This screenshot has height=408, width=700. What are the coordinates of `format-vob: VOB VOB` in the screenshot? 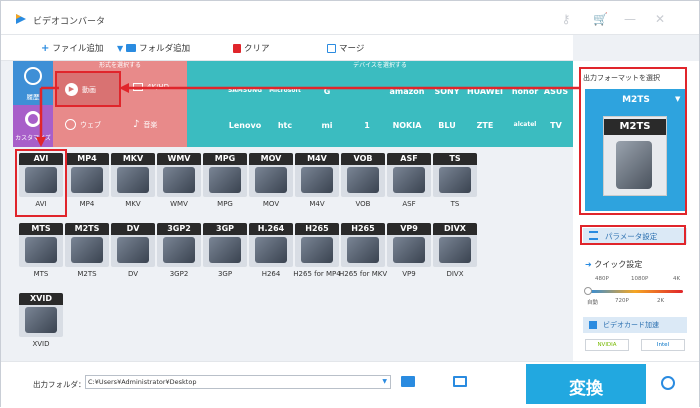 It's located at (363, 180).